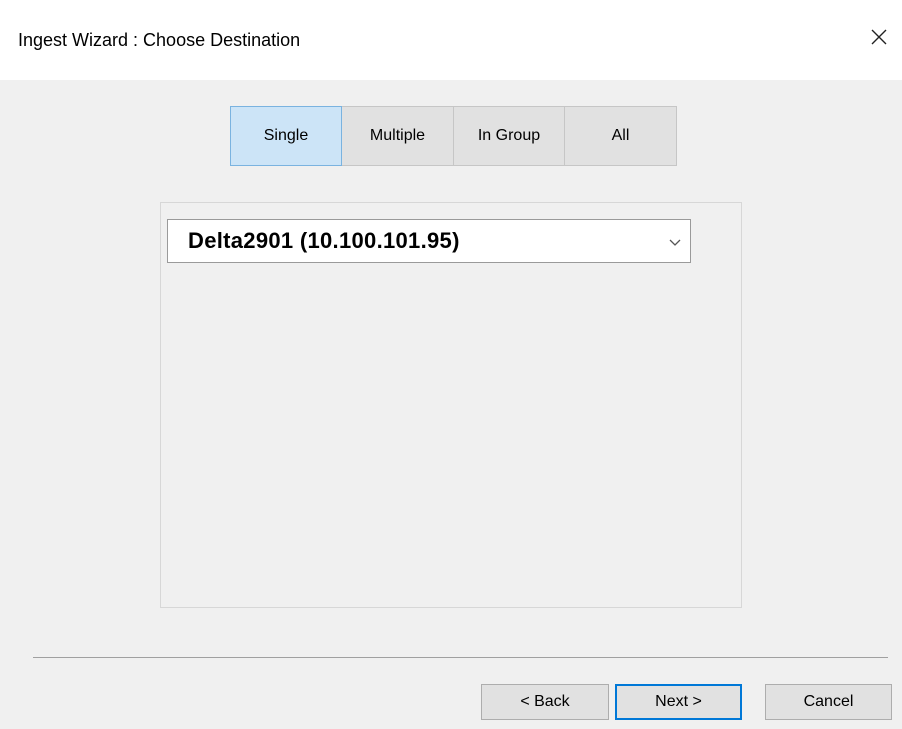  Describe the element at coordinates (324, 240) in the screenshot. I see `destination-selected-value: Delta2901 (10.100.101.95)` at that location.